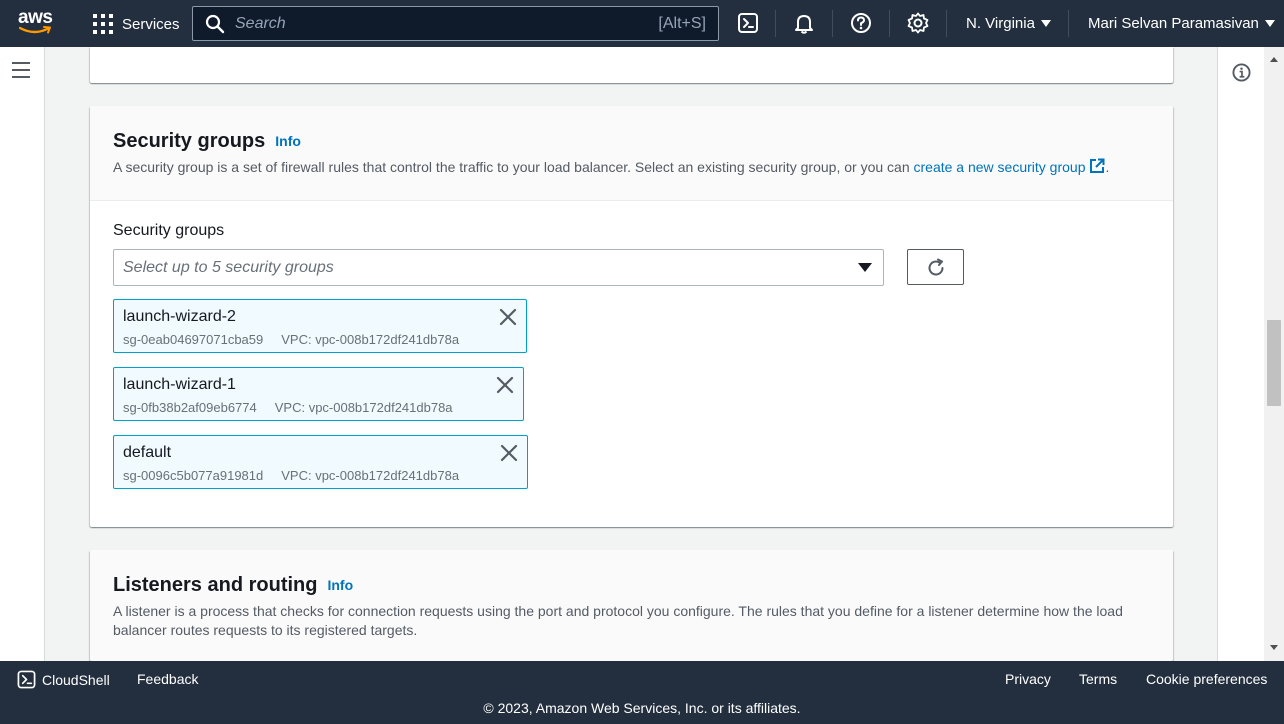  I want to click on region-label: N. Virginia, so click(1000, 23).